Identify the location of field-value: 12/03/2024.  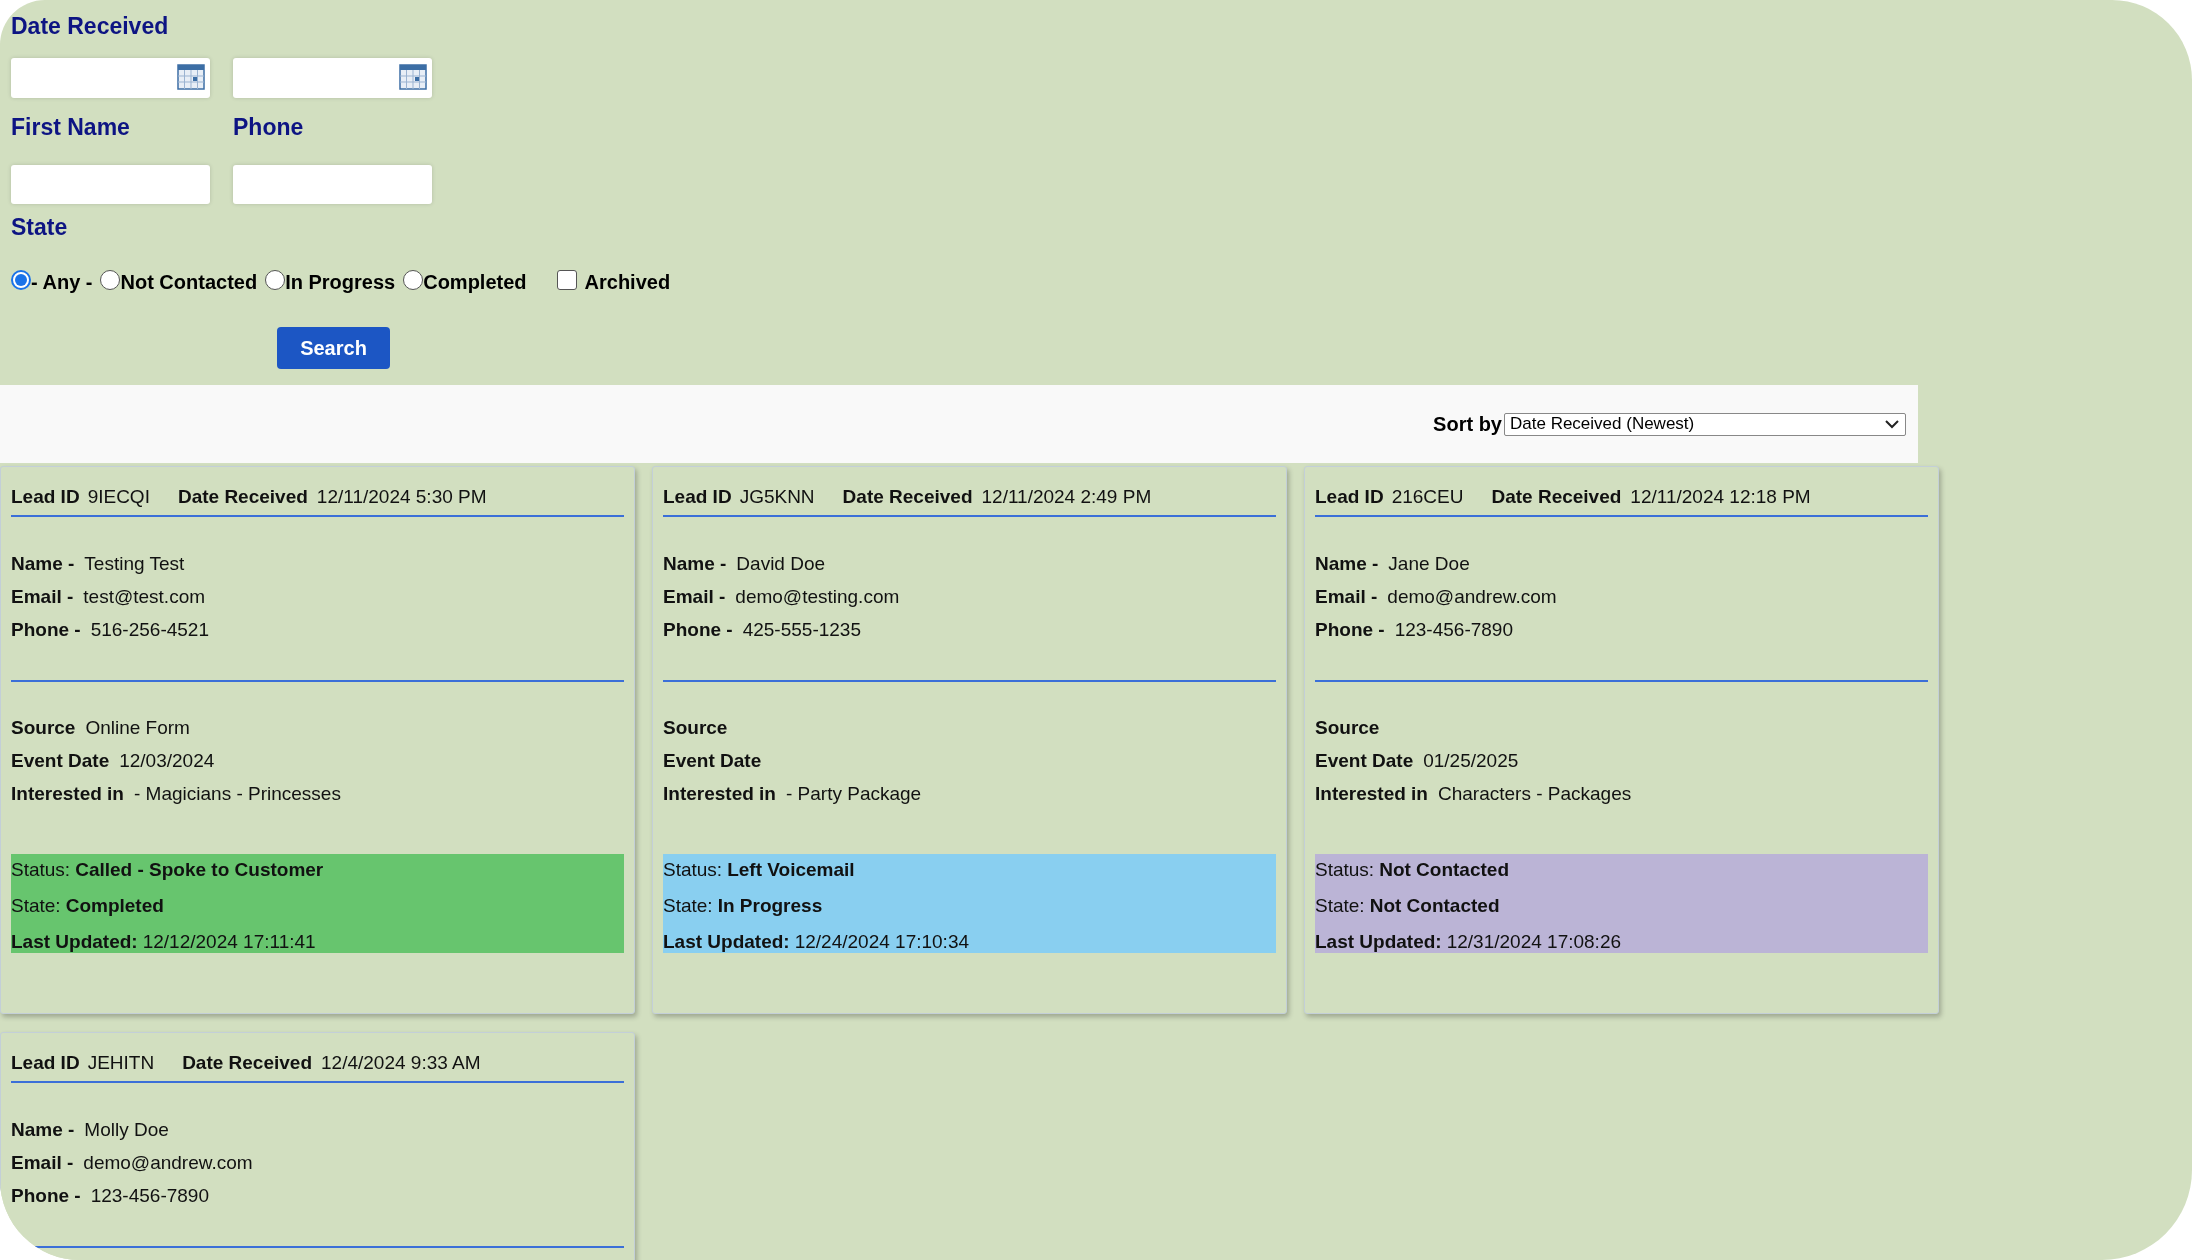
(167, 761).